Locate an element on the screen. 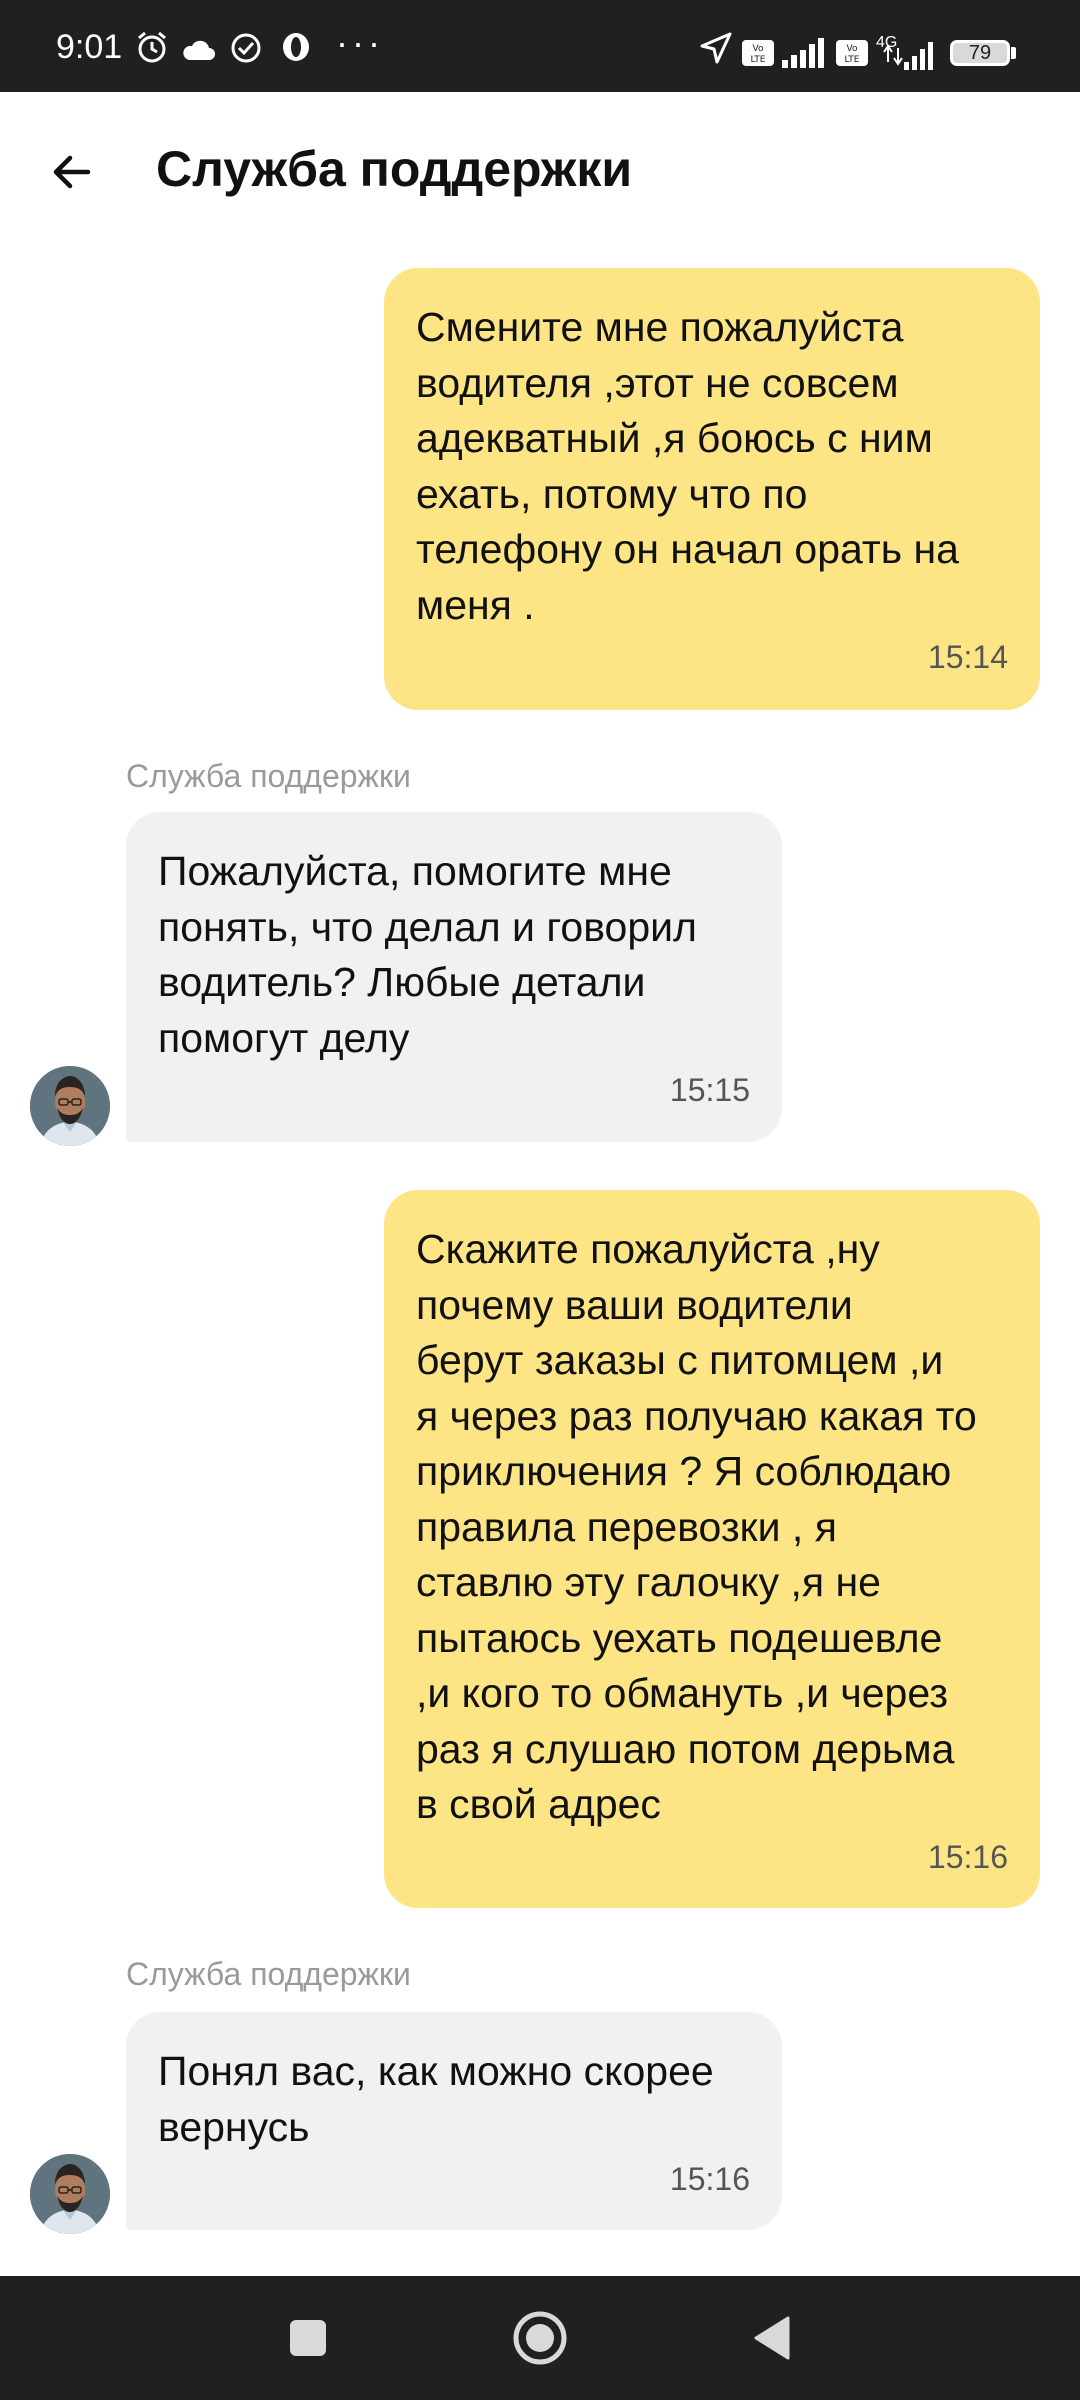 Image resolution: width=1080 pixels, height=2400 pixels. back-button is located at coordinates (79, 172).